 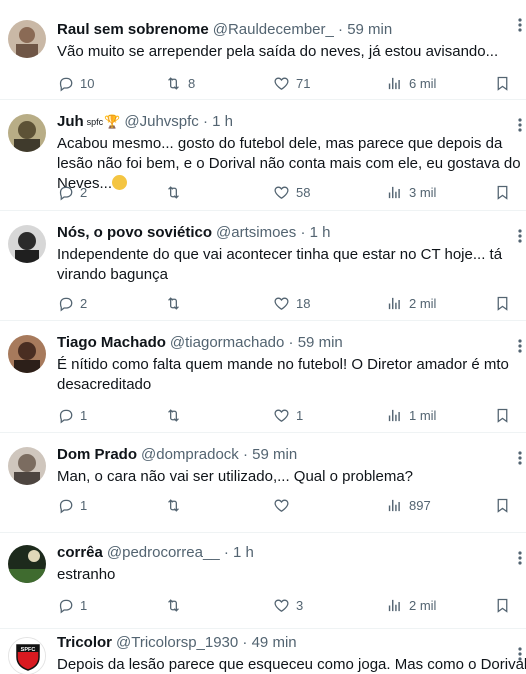 I want to click on display-name: Nós, o povo soviético, so click(x=134, y=232).